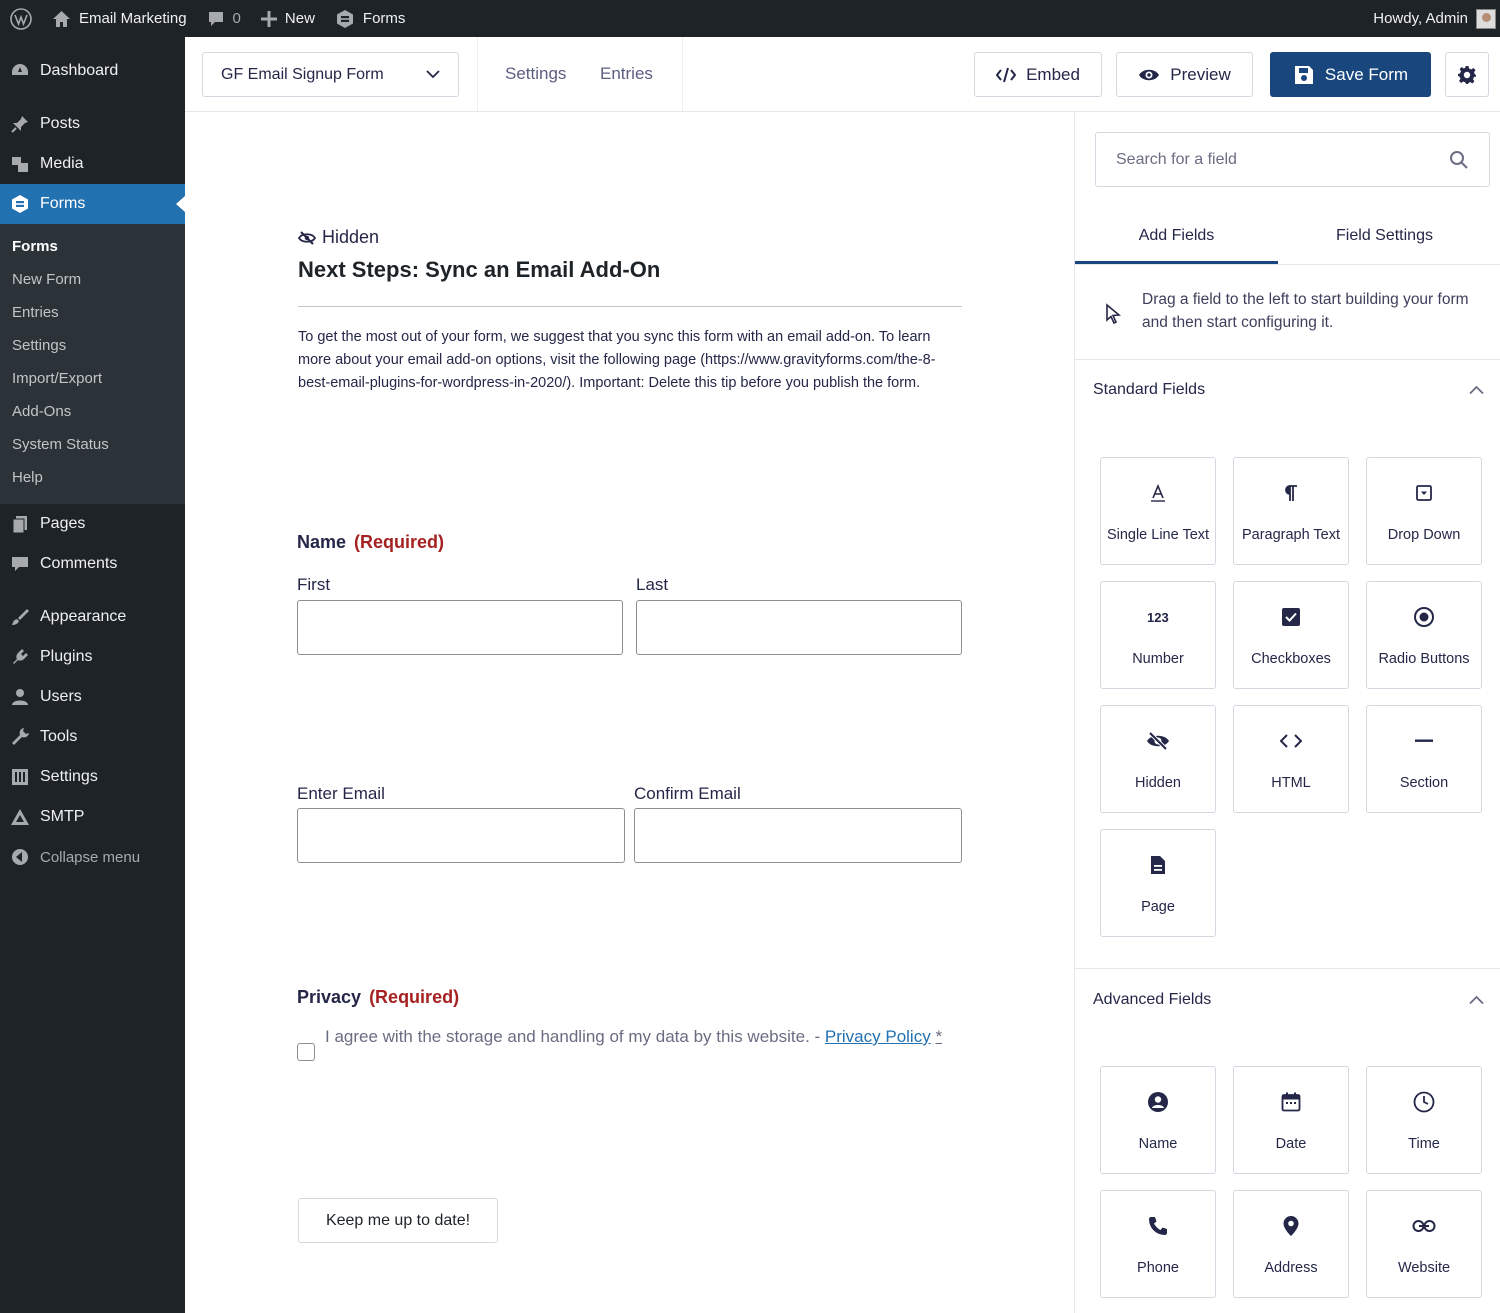 Image resolution: width=1500 pixels, height=1313 pixels. I want to click on standard-fields-heading: Standard Fields, so click(1149, 390).